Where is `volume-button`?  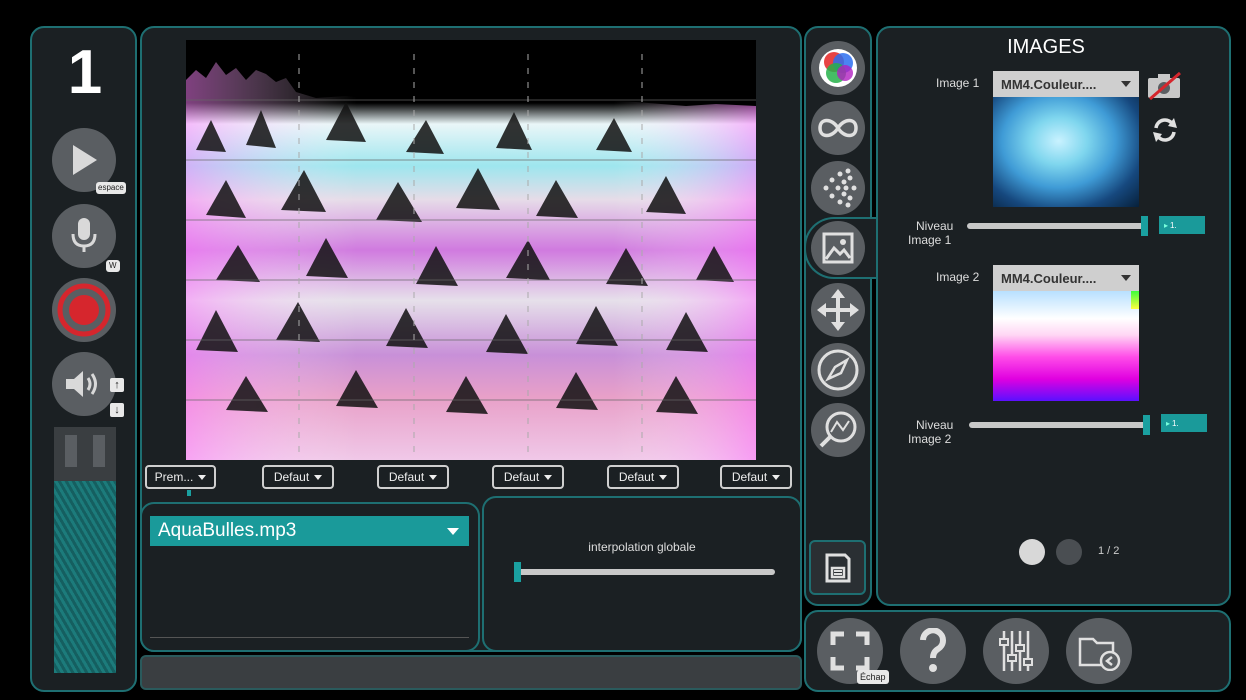
volume-button is located at coordinates (84, 384).